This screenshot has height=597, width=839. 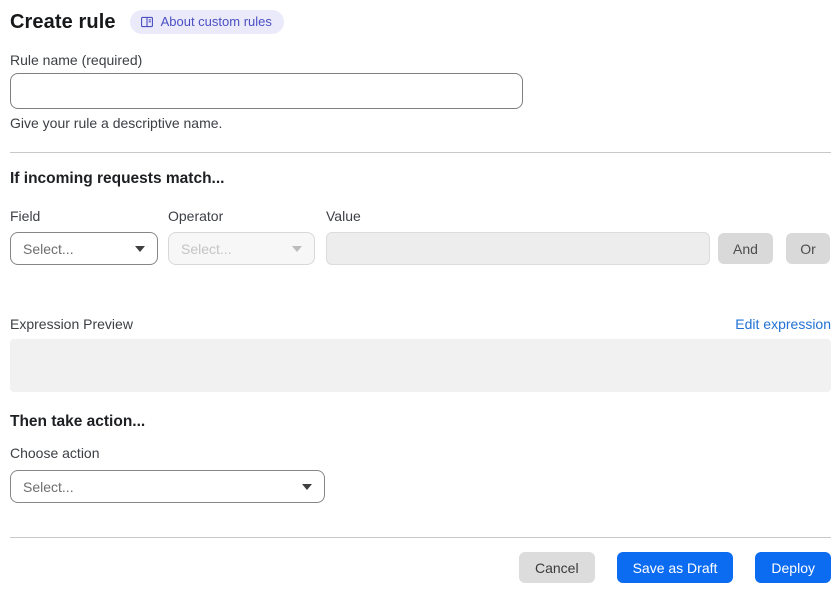 What do you see at coordinates (556, 567) in the screenshot?
I see `cancel-button: Cancel` at bounding box center [556, 567].